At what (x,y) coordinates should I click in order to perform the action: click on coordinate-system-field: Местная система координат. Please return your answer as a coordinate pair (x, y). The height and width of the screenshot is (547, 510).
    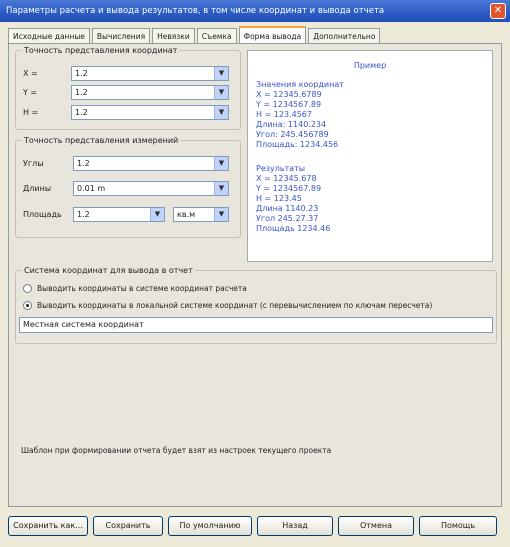
    Looking at the image, I should click on (256, 325).